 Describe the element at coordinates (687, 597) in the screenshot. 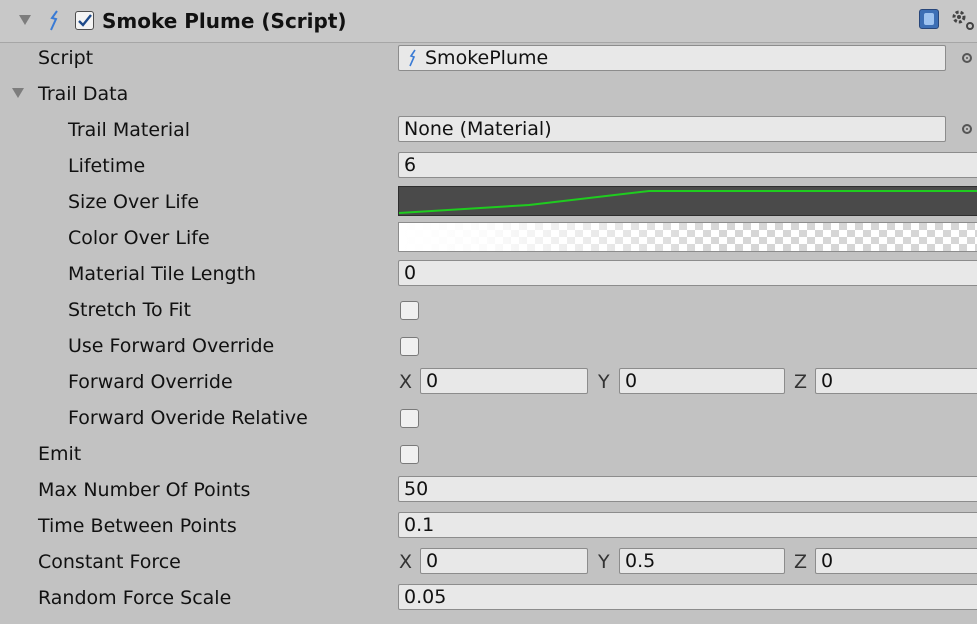

I see `random-force-scale-field: 0.05` at that location.